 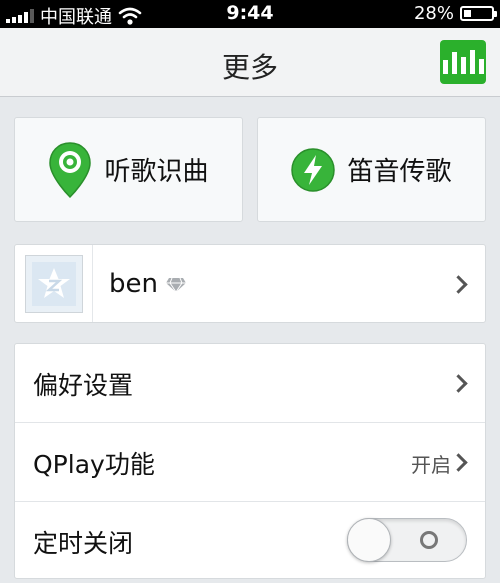 I want to click on qplay-row: QPlay功能 开启, so click(x=250, y=462).